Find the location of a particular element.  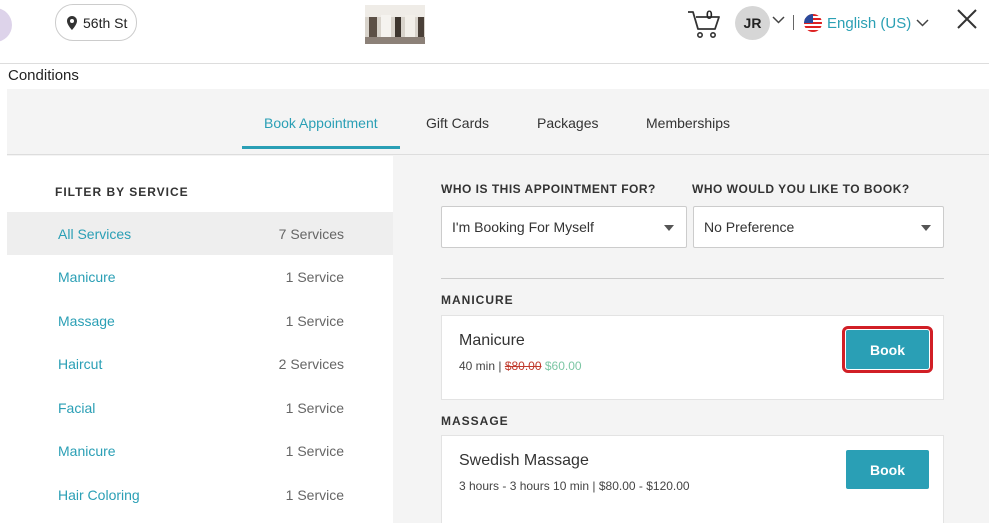

service-meta: 40 min | $80.00 $60.00 is located at coordinates (520, 366).